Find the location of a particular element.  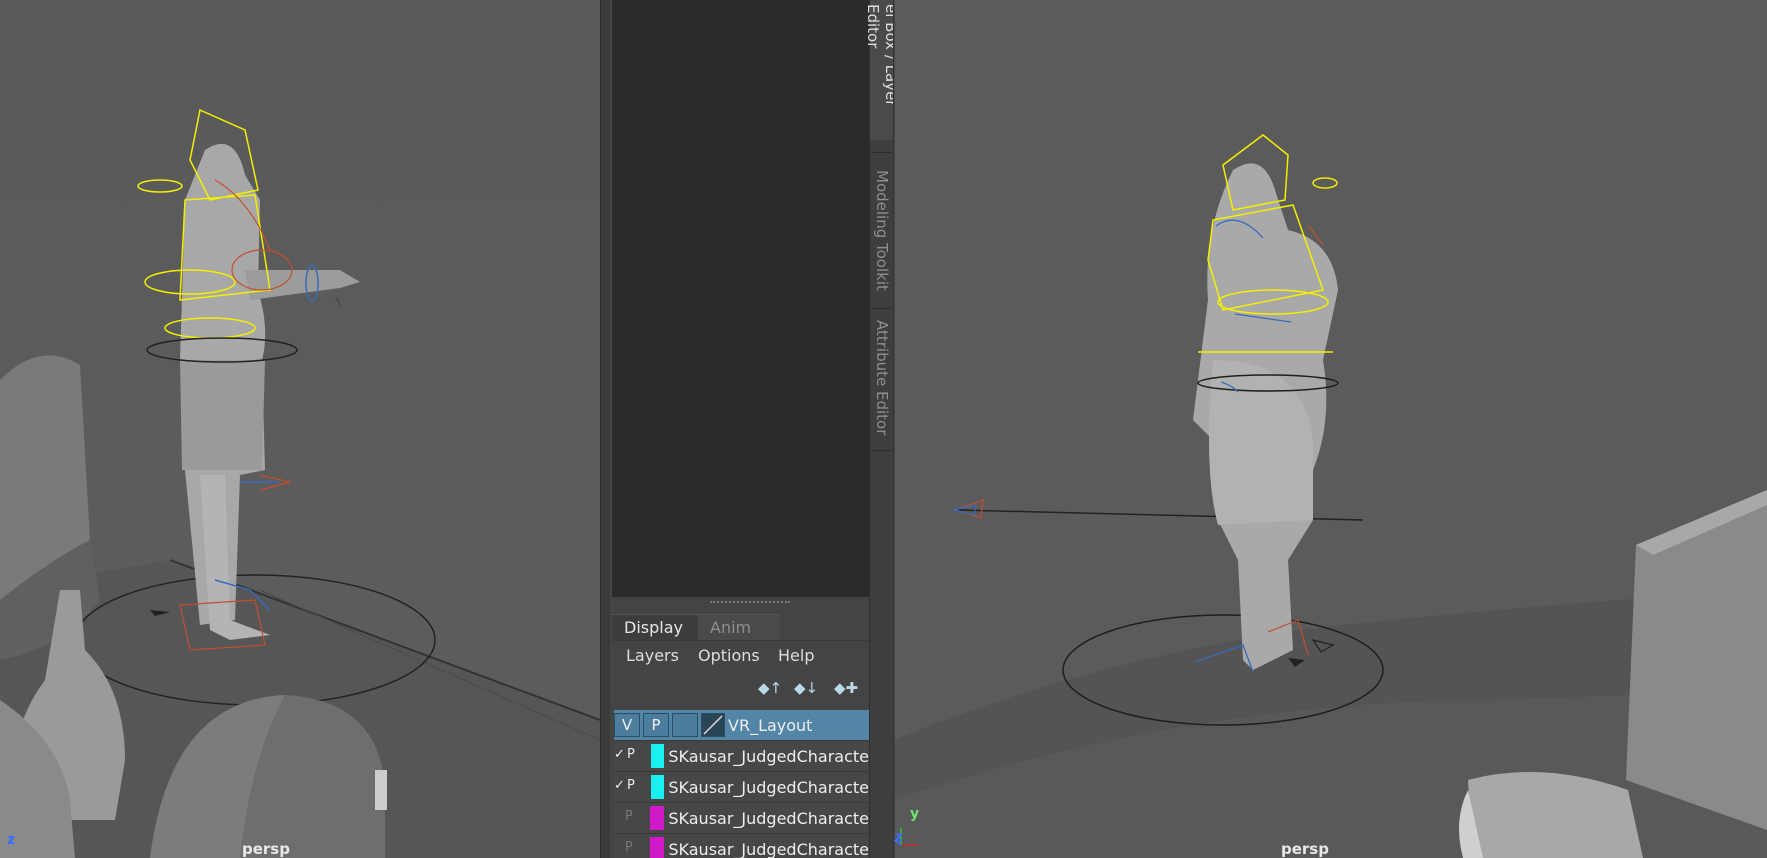

channel-box-area is located at coordinates (740, 298).